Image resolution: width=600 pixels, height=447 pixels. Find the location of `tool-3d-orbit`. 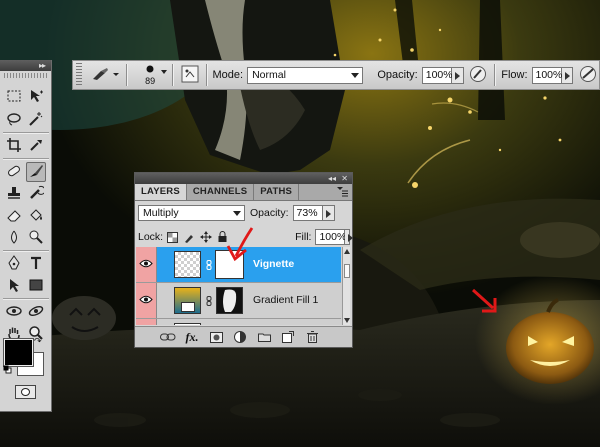

tool-3d-orbit is located at coordinates (36, 312).